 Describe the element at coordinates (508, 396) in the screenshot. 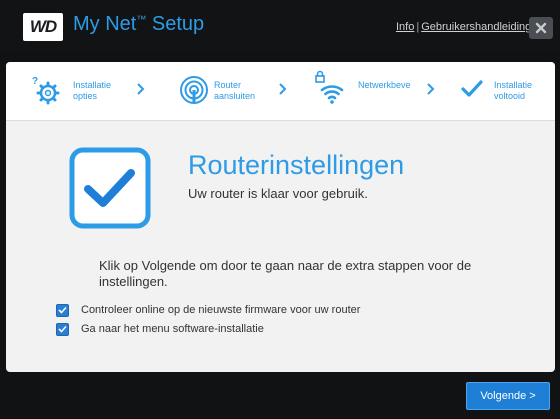

I see `next-button: Volgende >` at that location.